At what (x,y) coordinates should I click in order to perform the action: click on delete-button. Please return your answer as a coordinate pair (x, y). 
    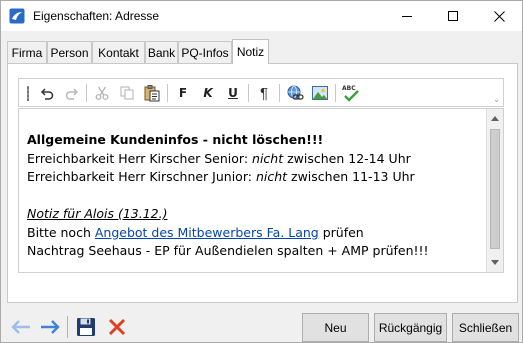
    Looking at the image, I should click on (117, 327).